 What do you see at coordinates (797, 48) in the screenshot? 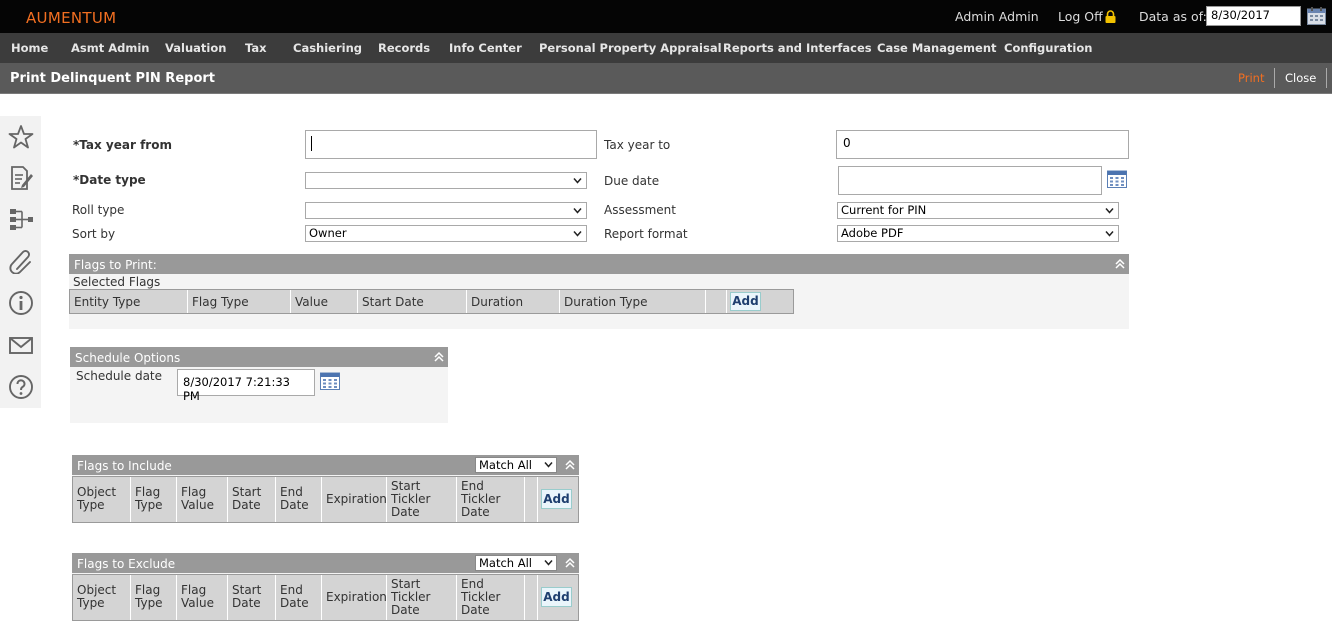
I see `nav-reports-interfaces: Reports and Interfaces` at bounding box center [797, 48].